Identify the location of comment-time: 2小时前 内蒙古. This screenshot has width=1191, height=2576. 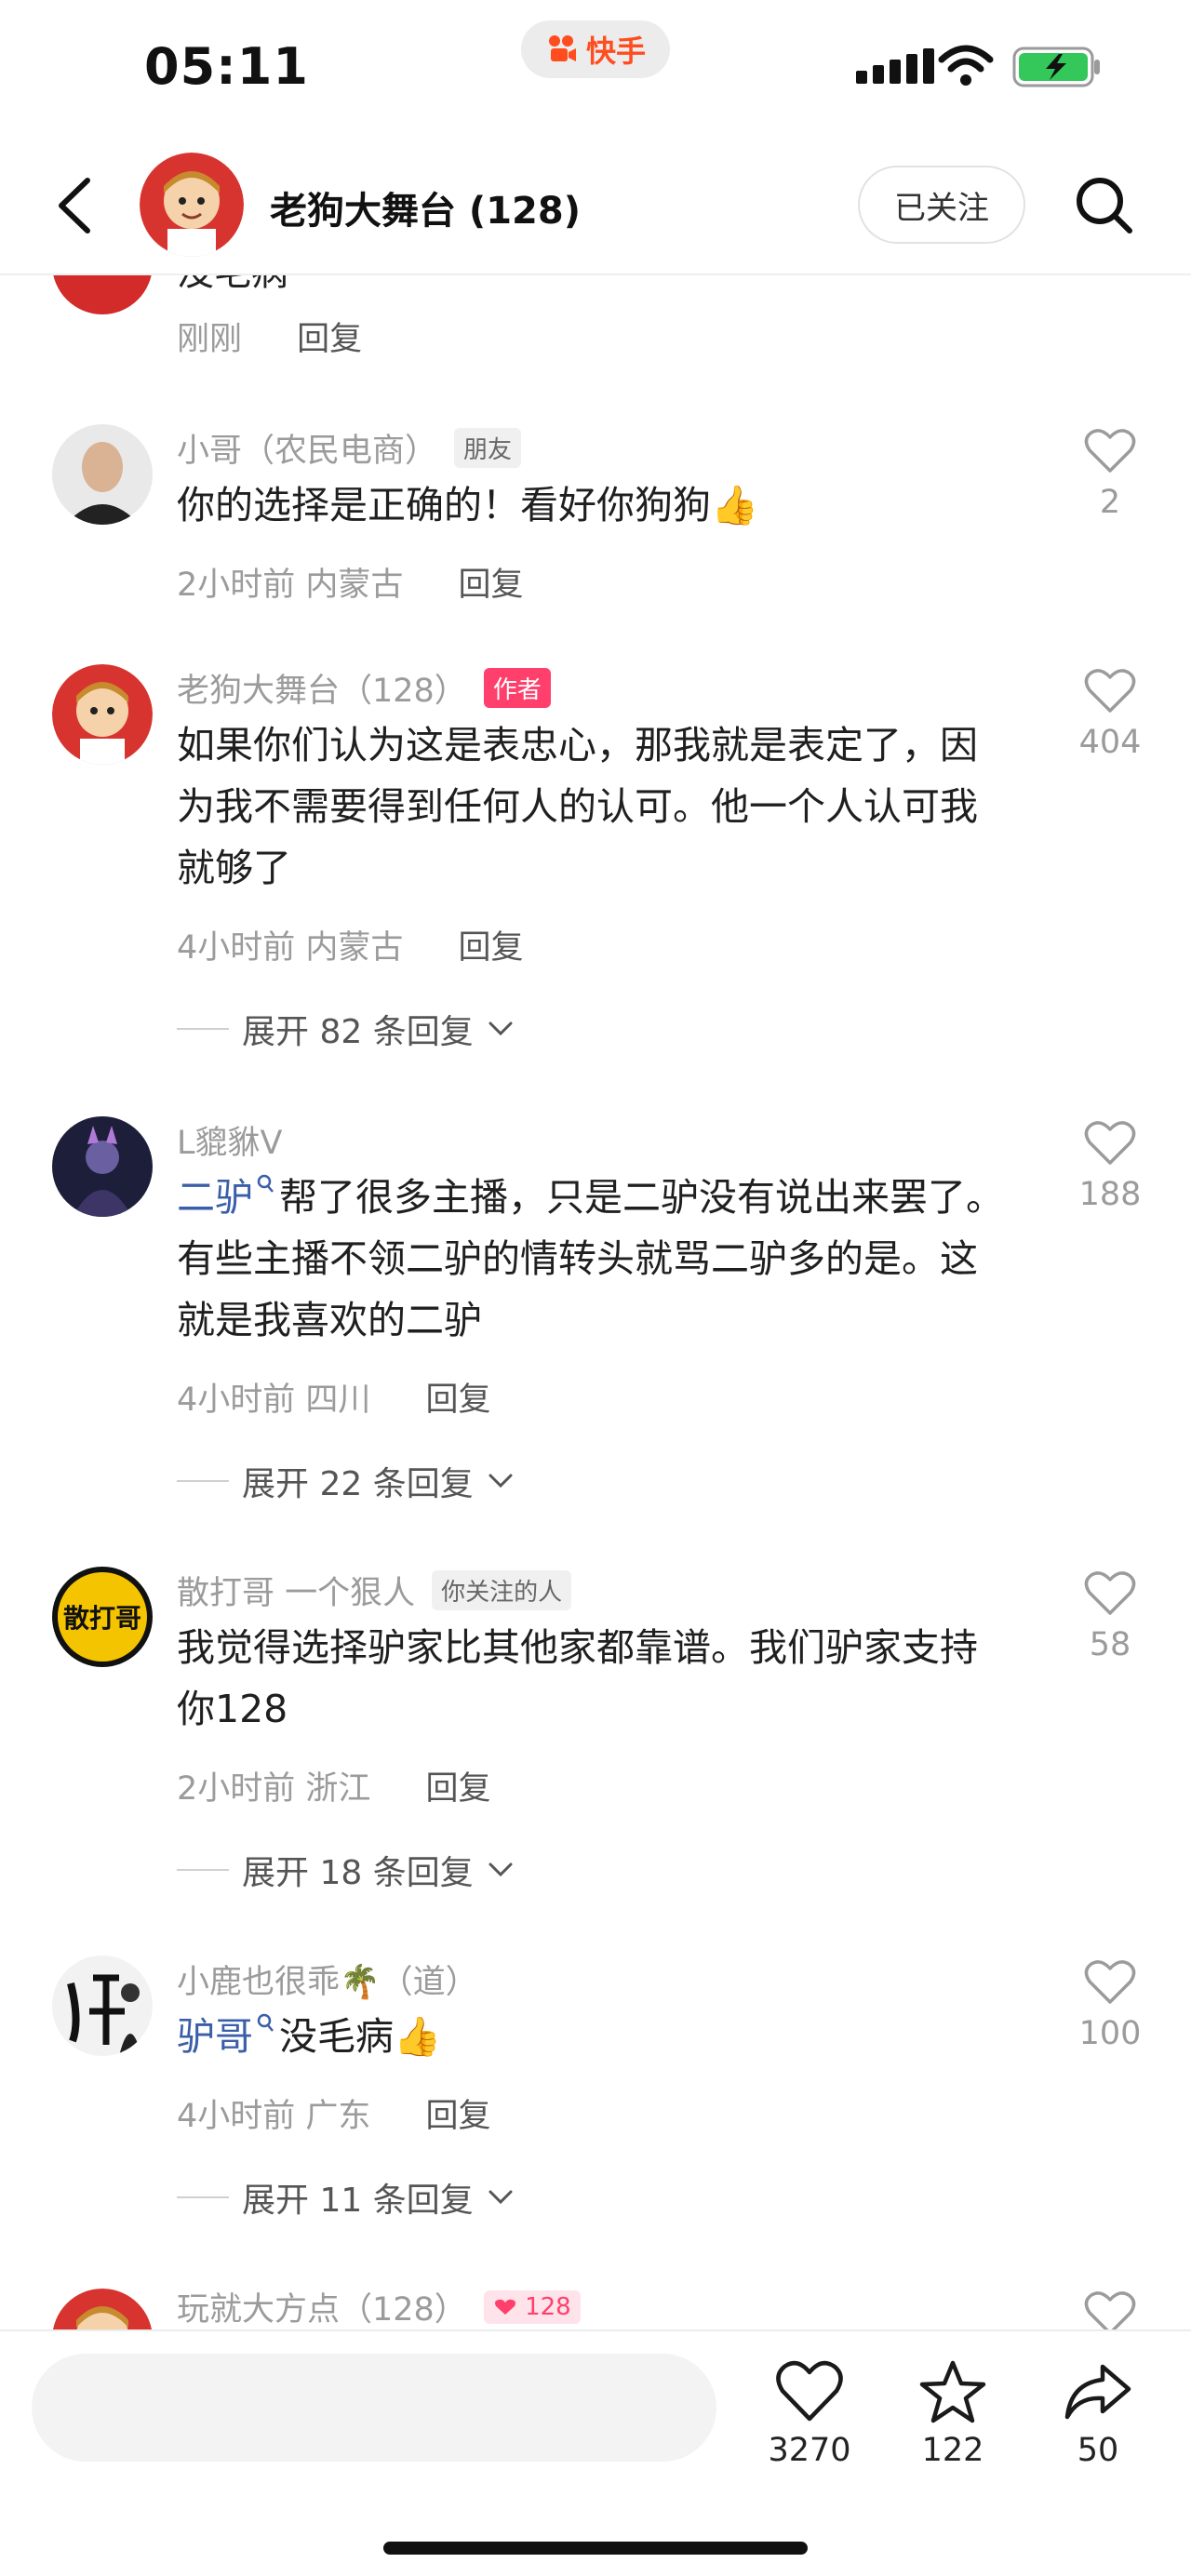
(290, 585).